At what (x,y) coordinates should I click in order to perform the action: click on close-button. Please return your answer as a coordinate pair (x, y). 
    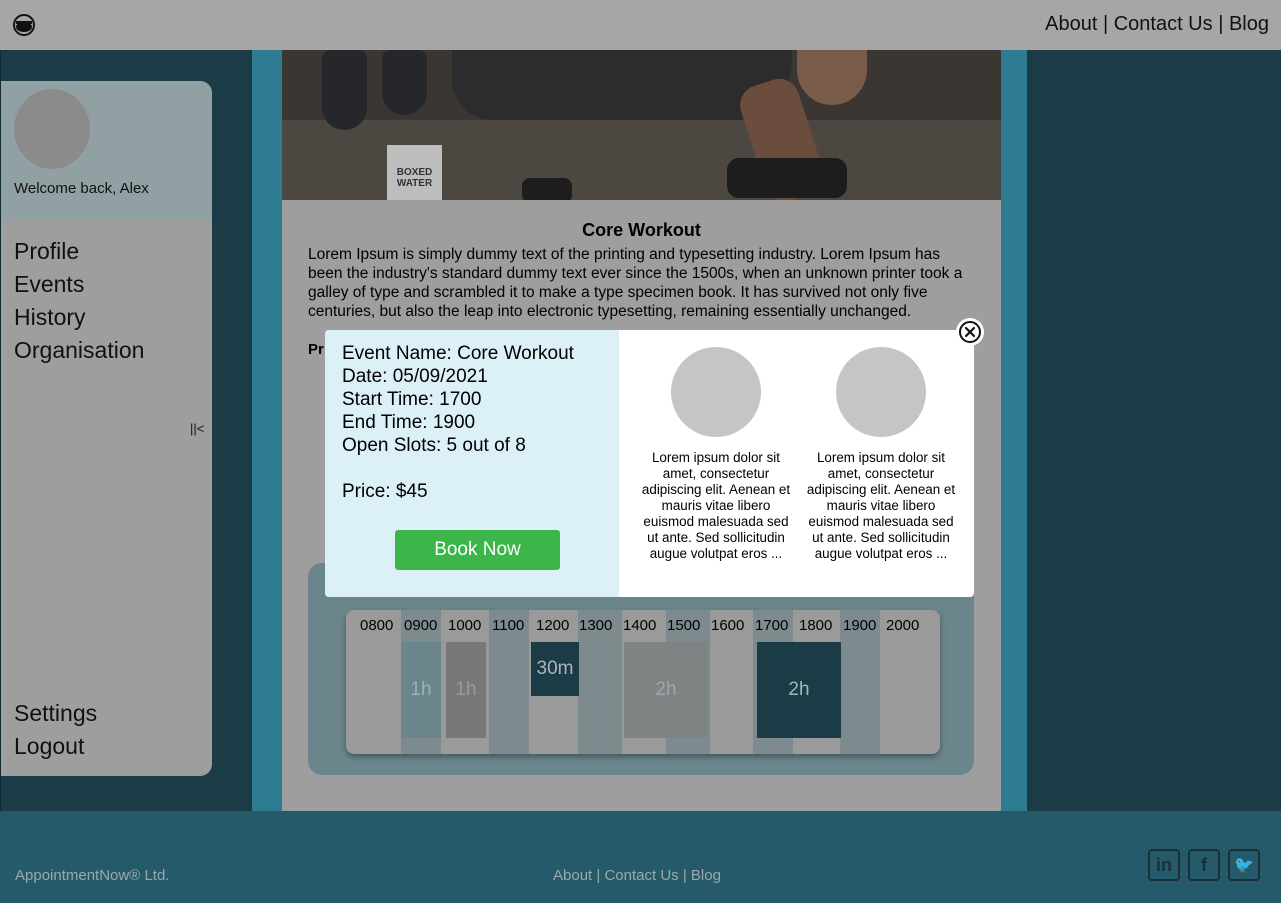
    Looking at the image, I should click on (970, 332).